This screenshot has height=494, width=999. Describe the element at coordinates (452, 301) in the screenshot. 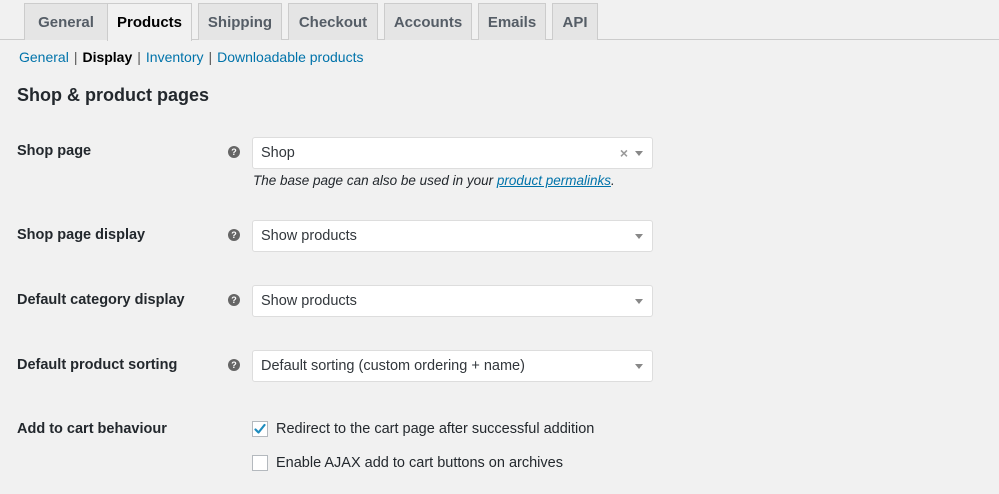

I see `default-category-display-select: Show products` at that location.